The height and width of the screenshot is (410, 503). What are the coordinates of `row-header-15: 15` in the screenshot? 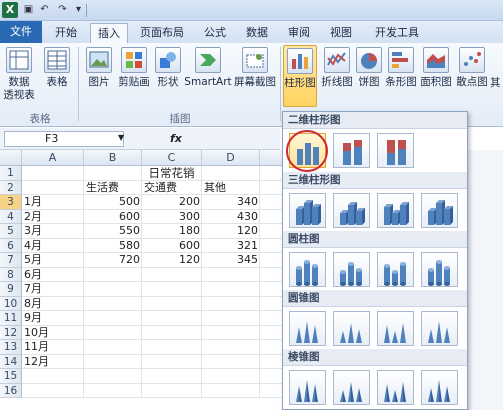 It's located at (11, 376).